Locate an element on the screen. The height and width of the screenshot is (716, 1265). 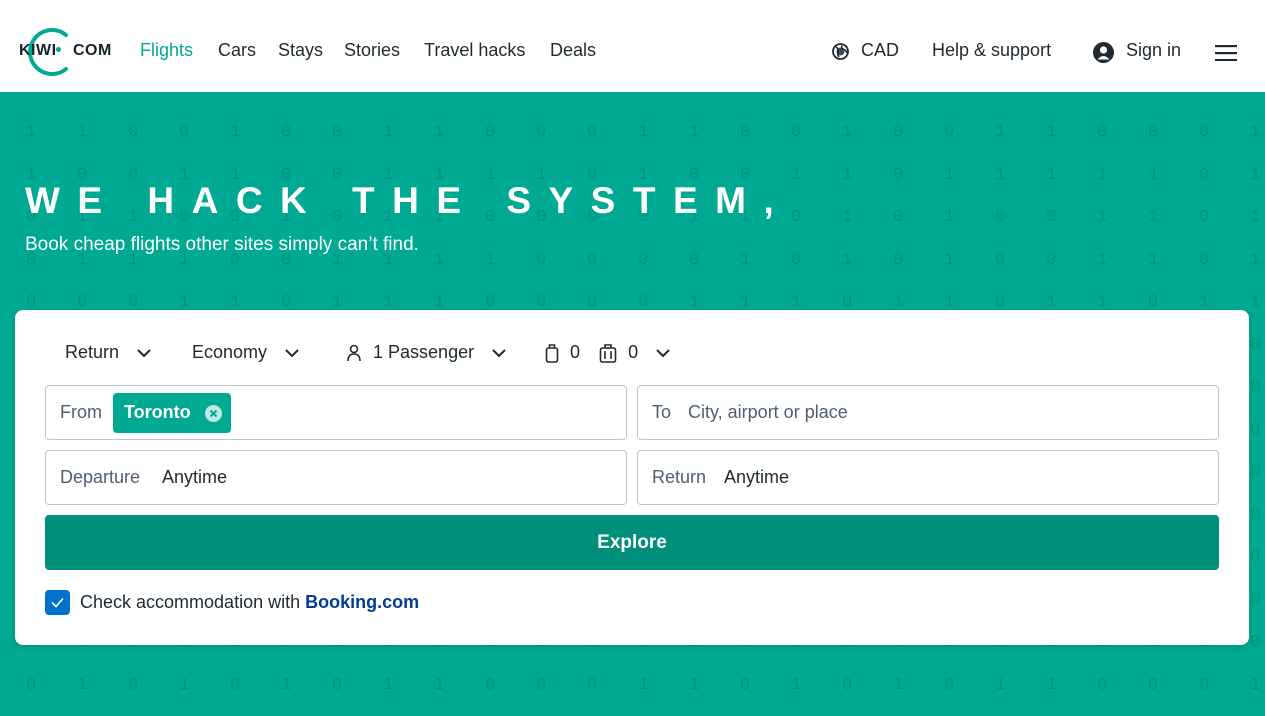
origin-chip: Toronto is located at coordinates (172, 413).